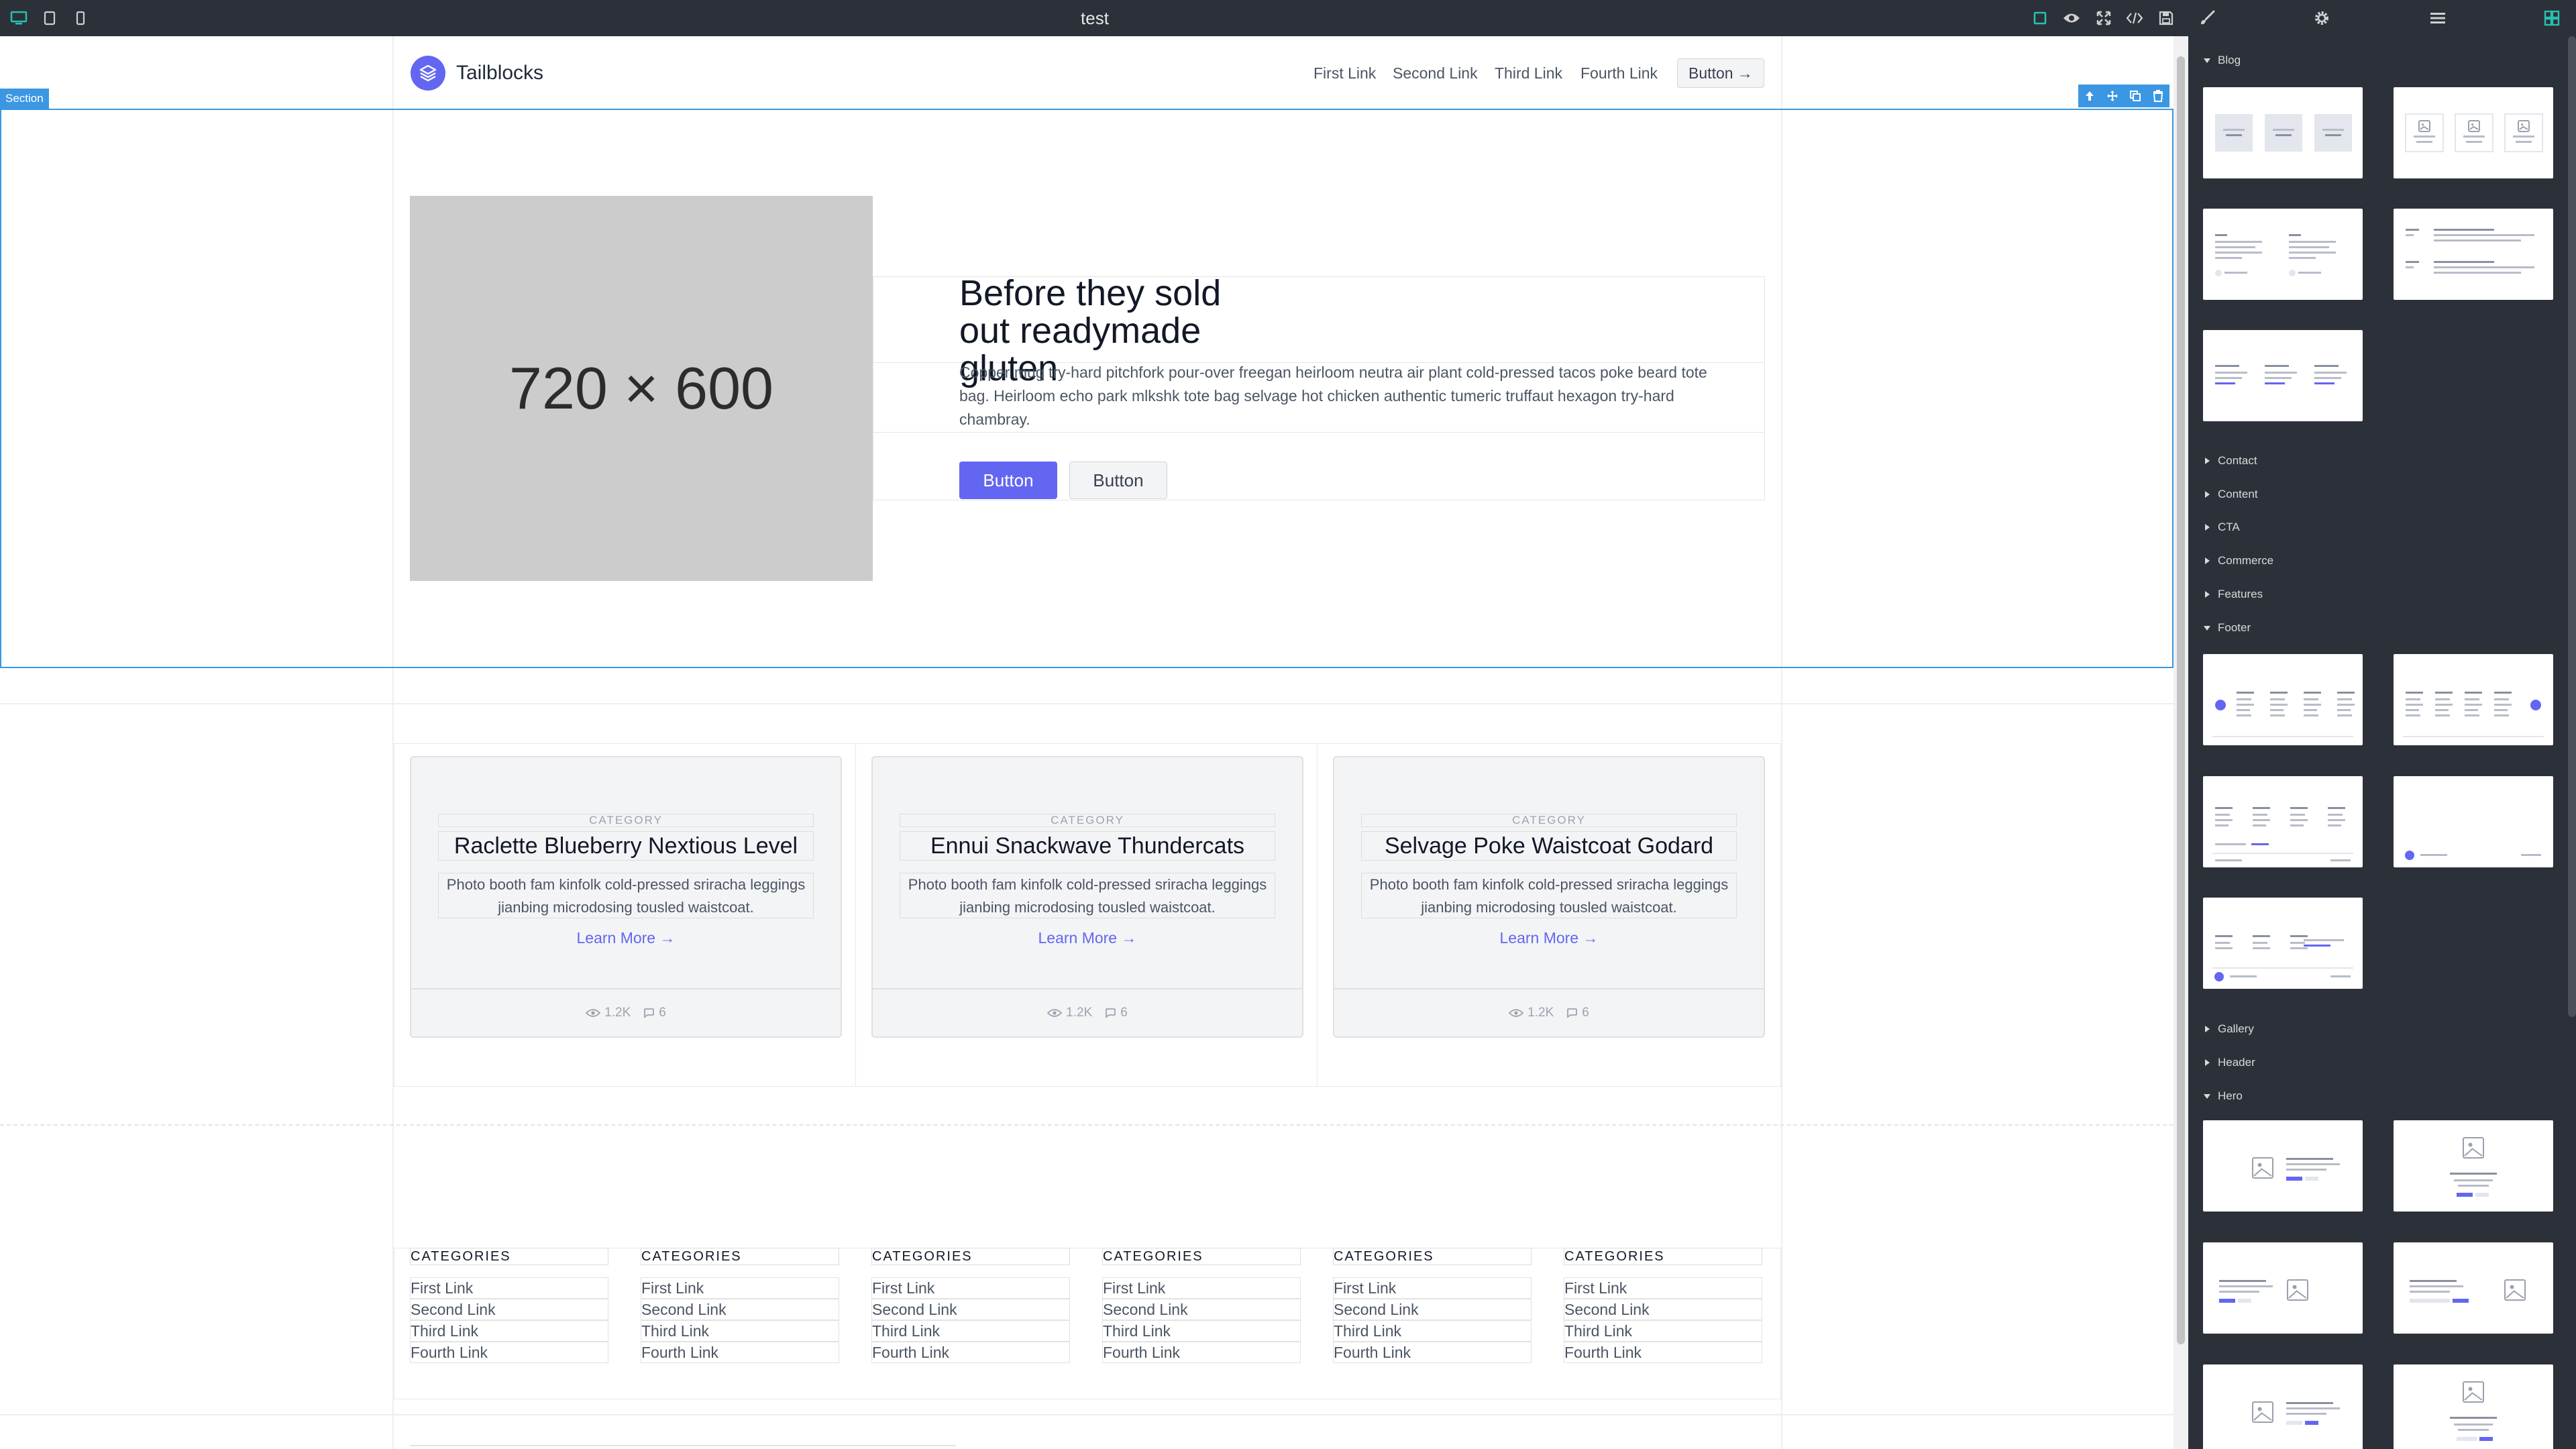 This screenshot has width=2576, height=1449. I want to click on card-stats: 1.2K 6, so click(1549, 1012).